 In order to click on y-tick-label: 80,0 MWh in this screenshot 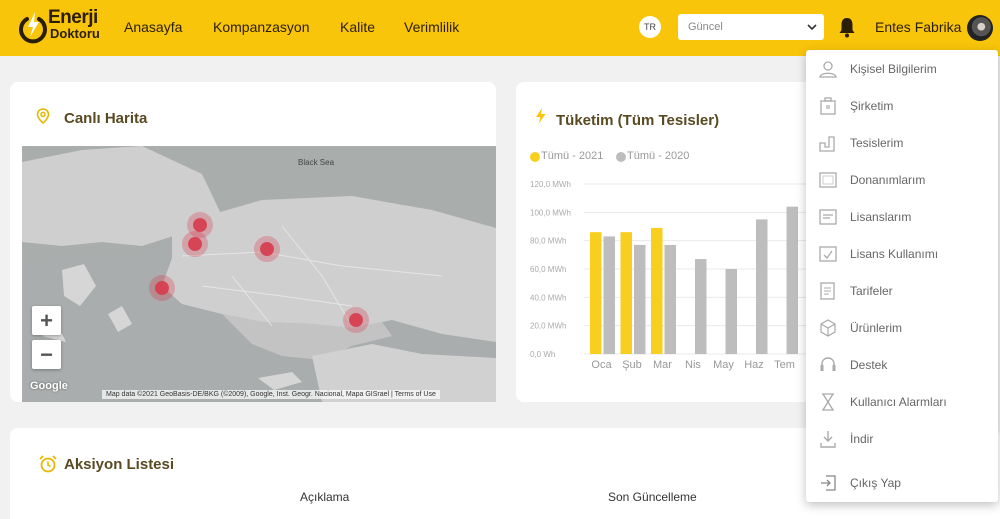, I will do `click(548, 241)`.